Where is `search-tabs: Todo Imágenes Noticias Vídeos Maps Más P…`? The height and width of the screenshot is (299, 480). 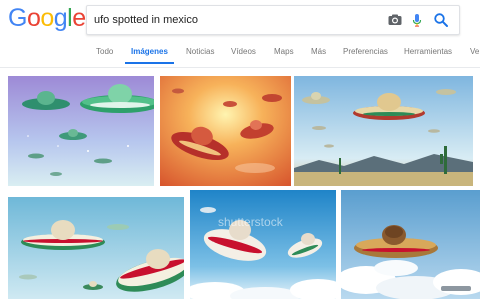 search-tabs: Todo Imágenes Noticias Vídeos Maps Más P… is located at coordinates (240, 53).